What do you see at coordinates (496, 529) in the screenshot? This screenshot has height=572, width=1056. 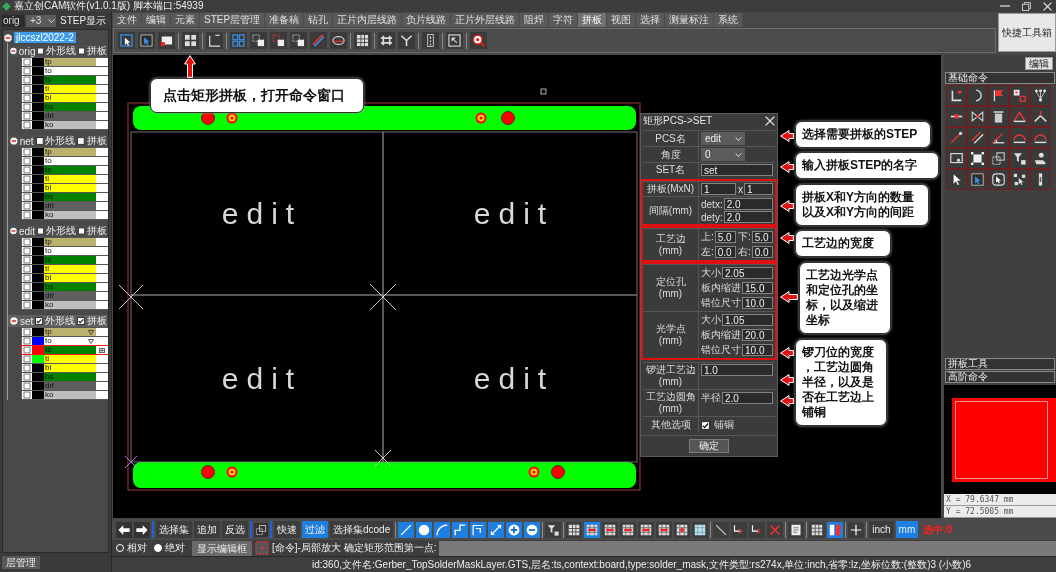 I see `resize-icon` at bounding box center [496, 529].